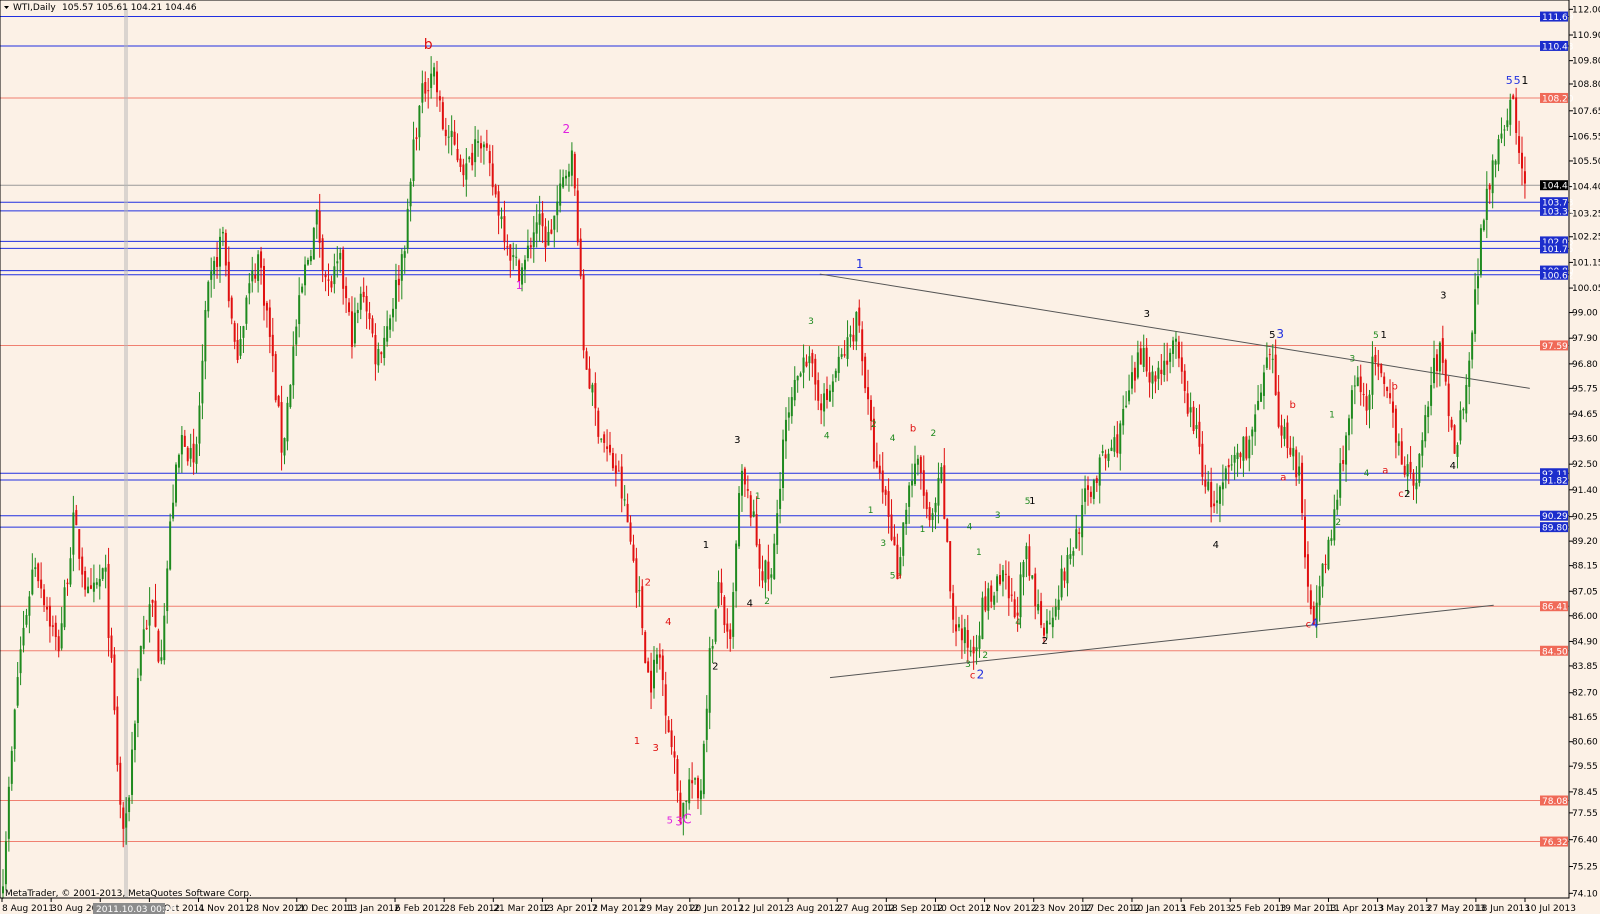 Image resolution: width=1600 pixels, height=914 pixels. I want to click on y-tick-label: 95.75, so click(1585, 389).